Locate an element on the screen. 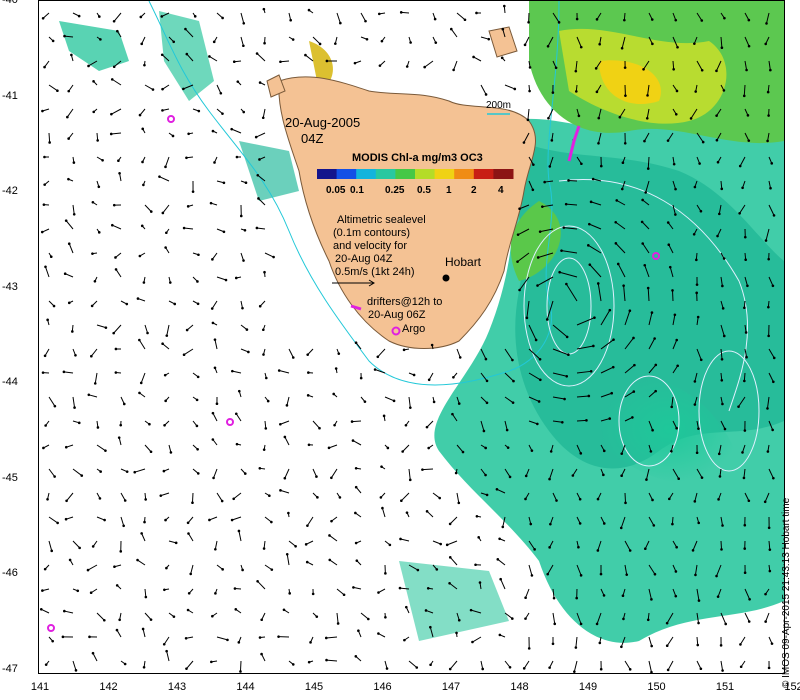 This screenshot has width=800, height=700. argo-marker is located at coordinates (230, 422).